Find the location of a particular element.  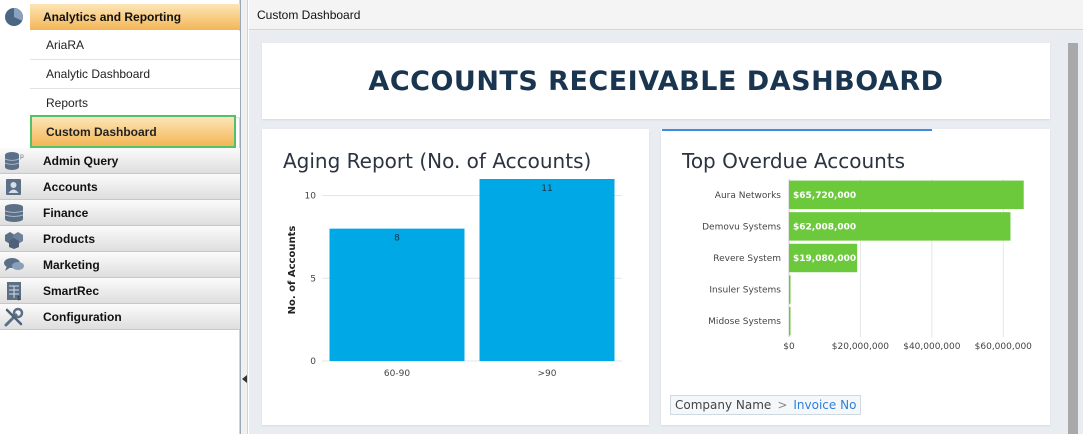

nav-label: SmartRec is located at coordinates (71, 290).